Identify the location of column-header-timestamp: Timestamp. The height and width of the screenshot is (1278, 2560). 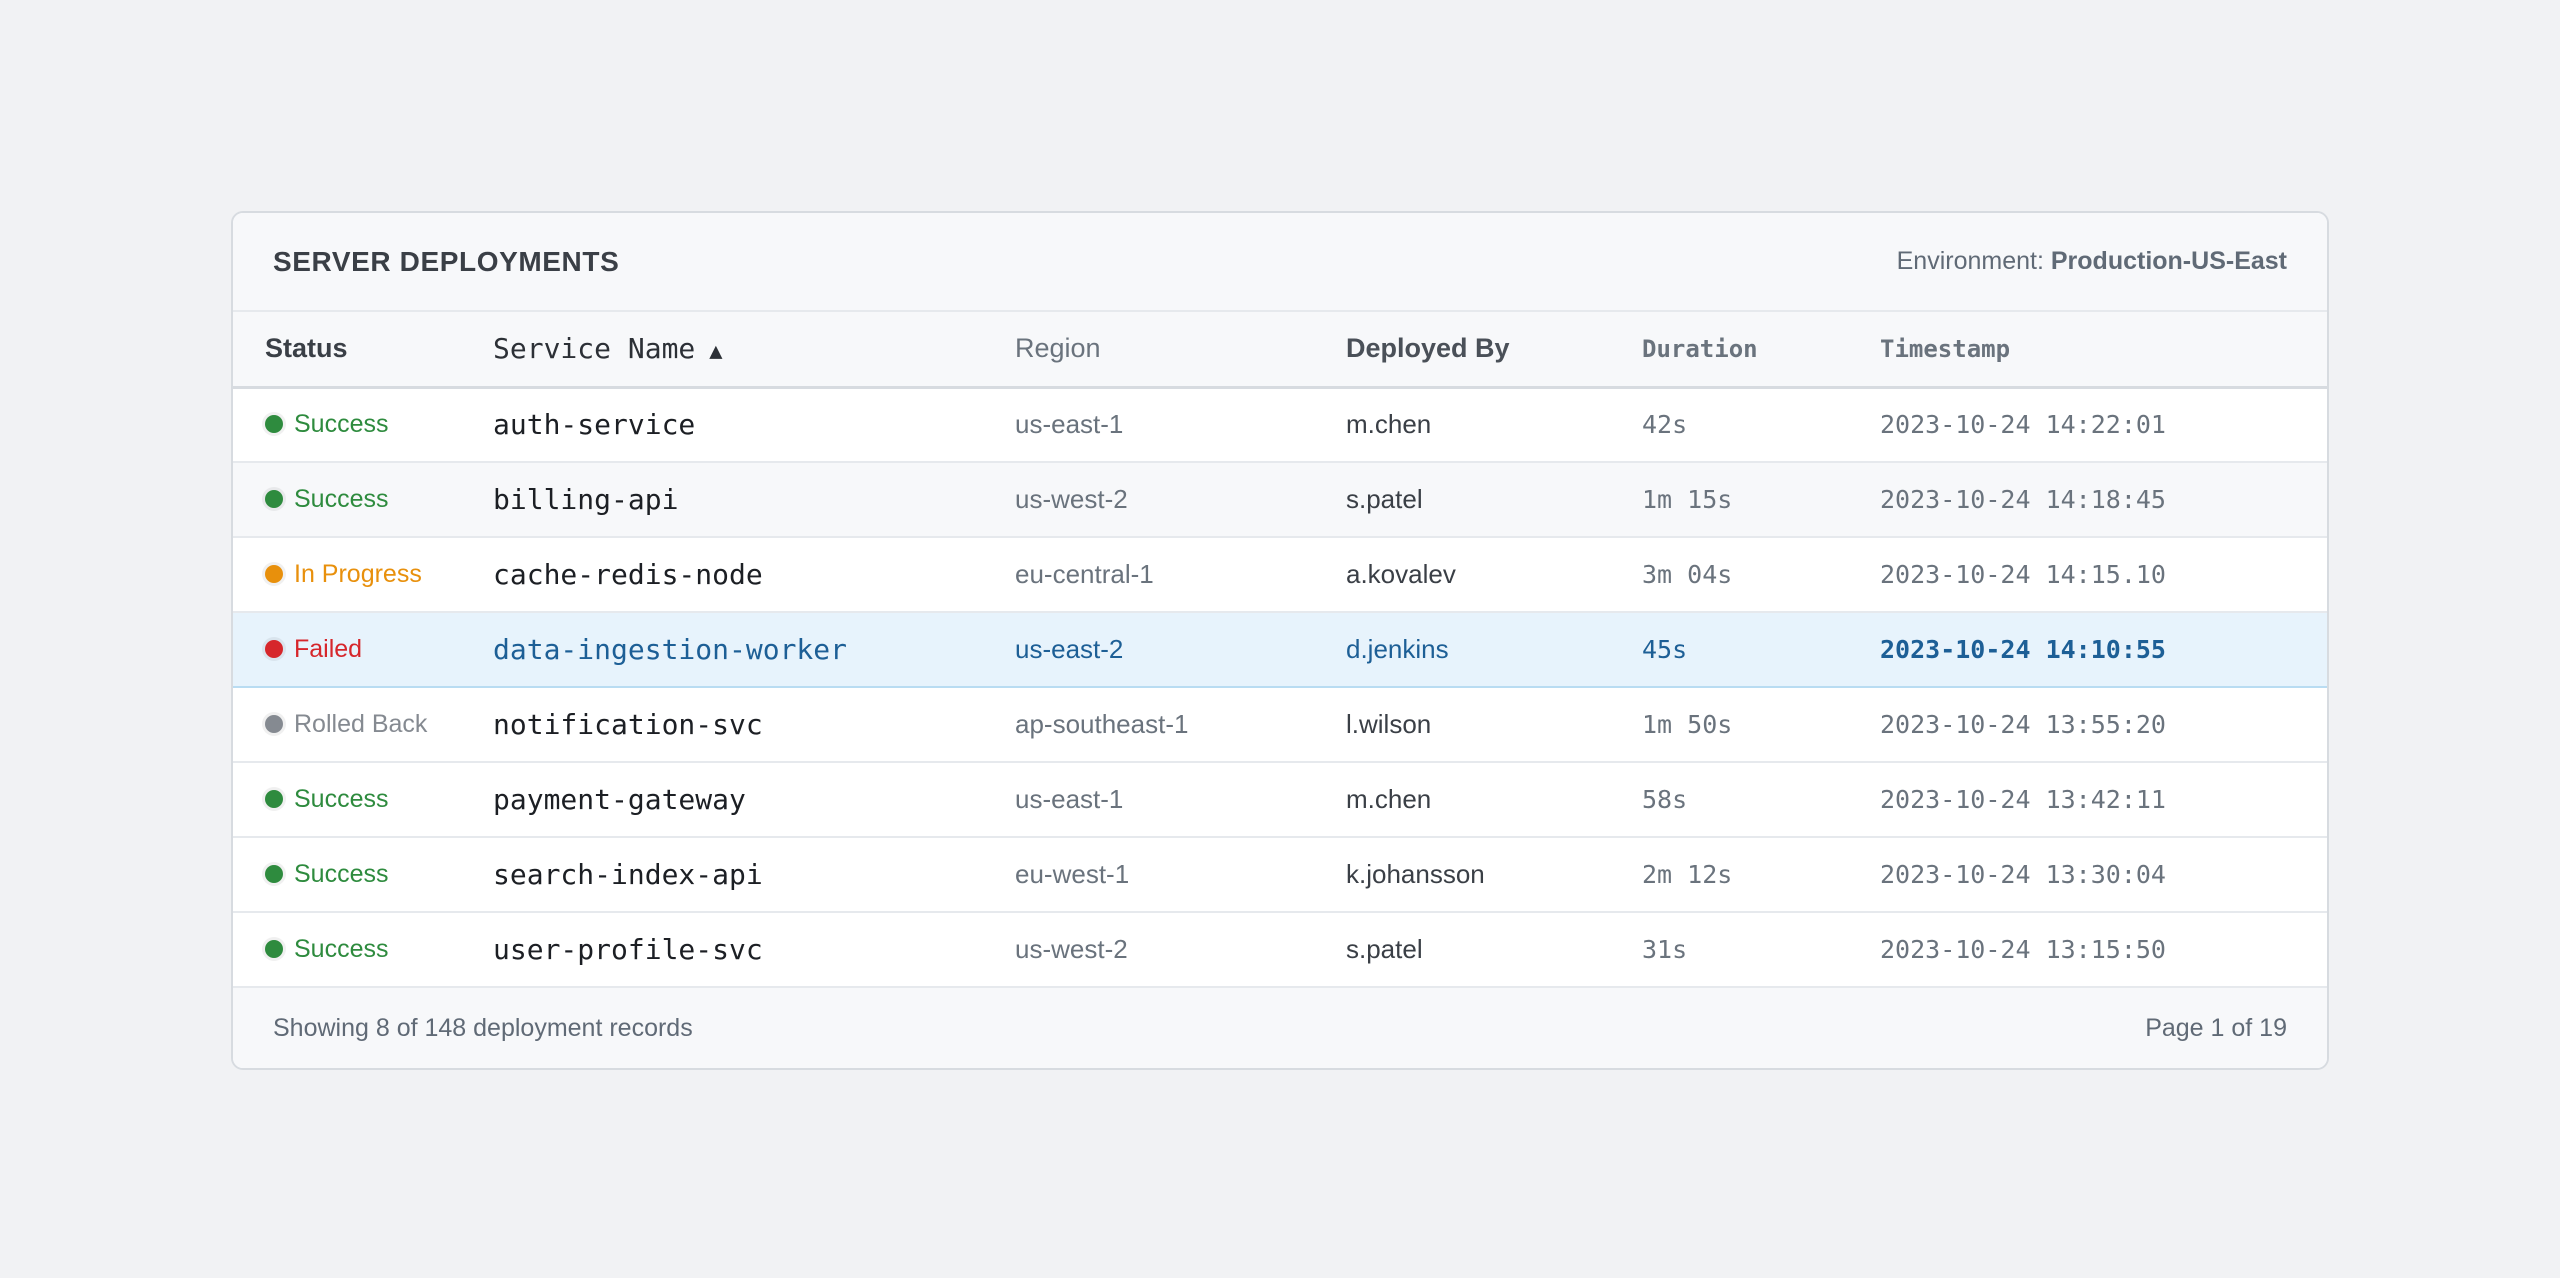
(2103, 349).